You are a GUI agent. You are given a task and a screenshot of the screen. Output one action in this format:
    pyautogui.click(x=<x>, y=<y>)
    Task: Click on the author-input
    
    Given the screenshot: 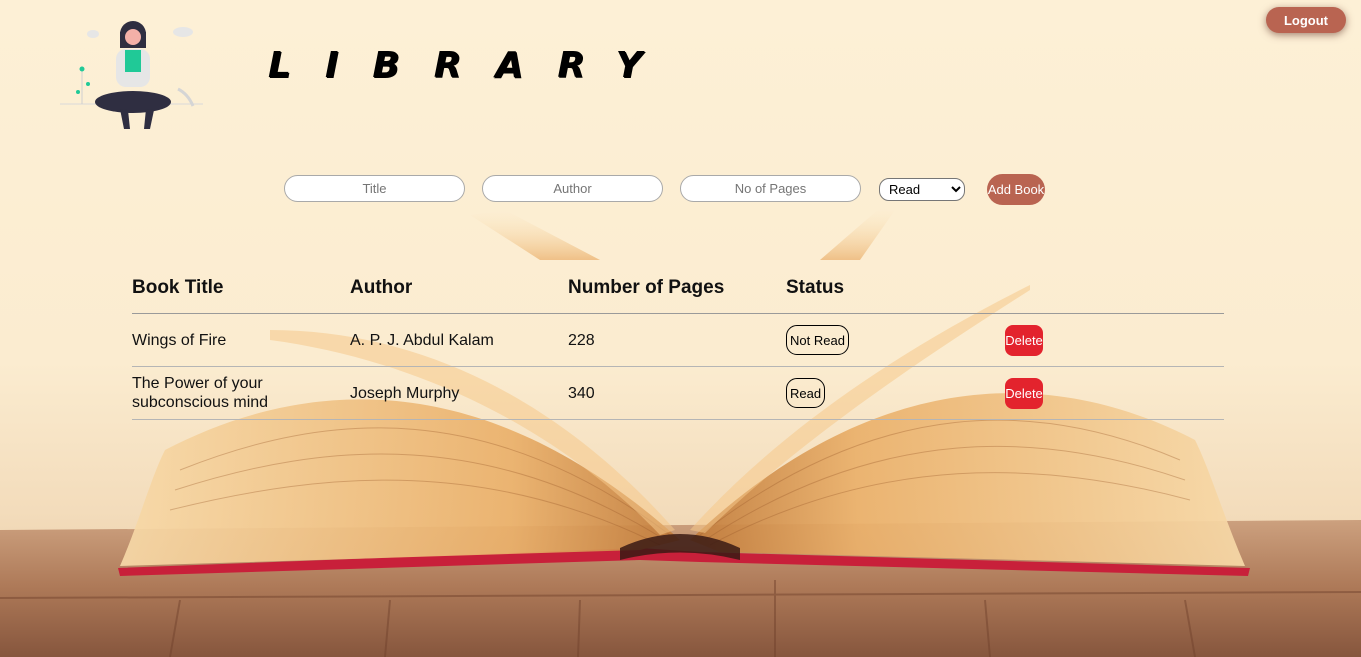 What is the action you would take?
    pyautogui.click(x=572, y=188)
    